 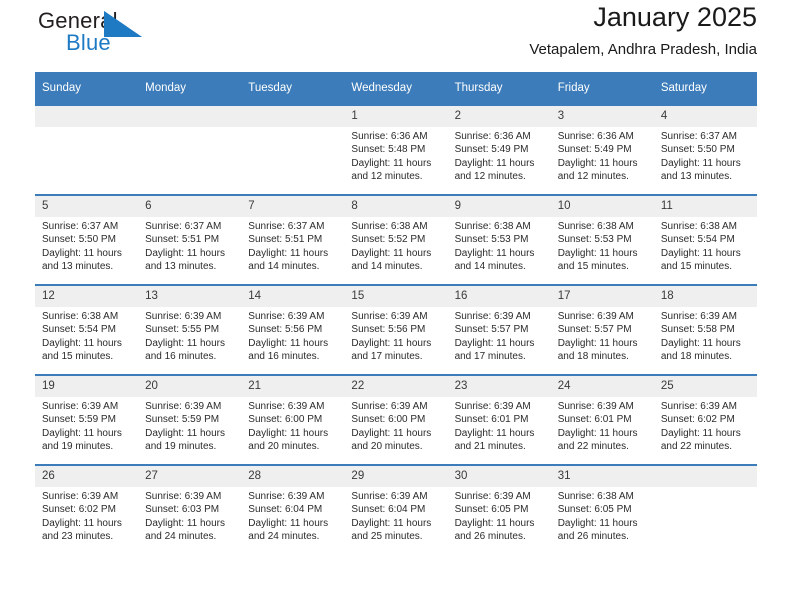 What do you see at coordinates (705, 476) in the screenshot?
I see `day-number` at bounding box center [705, 476].